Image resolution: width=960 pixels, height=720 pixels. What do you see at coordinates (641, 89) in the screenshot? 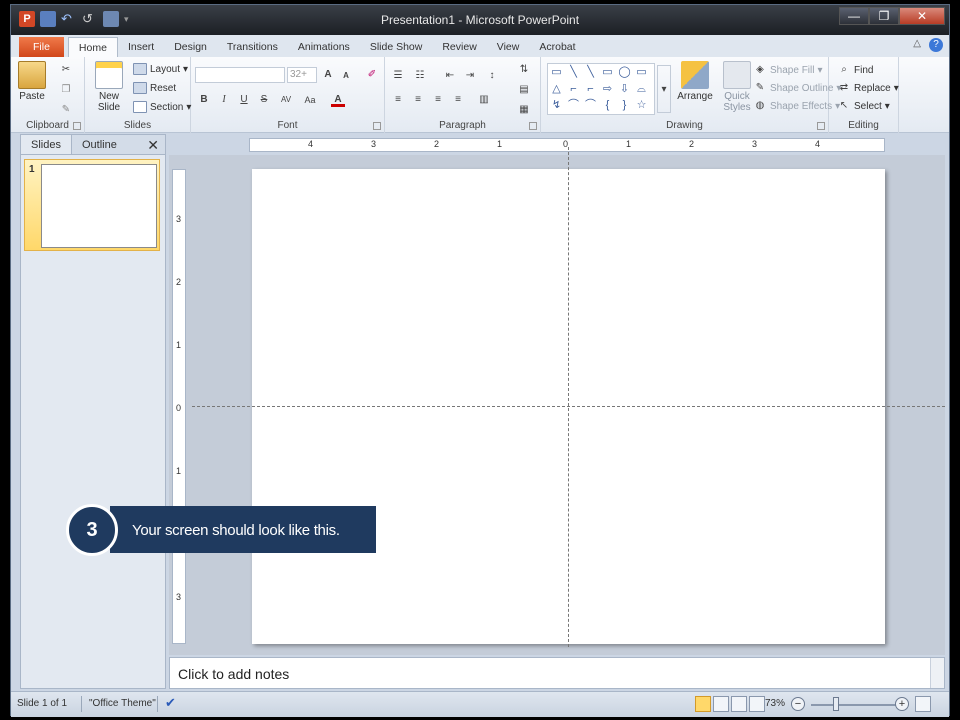
I see `shape-flowchart: ⌓` at bounding box center [641, 89].